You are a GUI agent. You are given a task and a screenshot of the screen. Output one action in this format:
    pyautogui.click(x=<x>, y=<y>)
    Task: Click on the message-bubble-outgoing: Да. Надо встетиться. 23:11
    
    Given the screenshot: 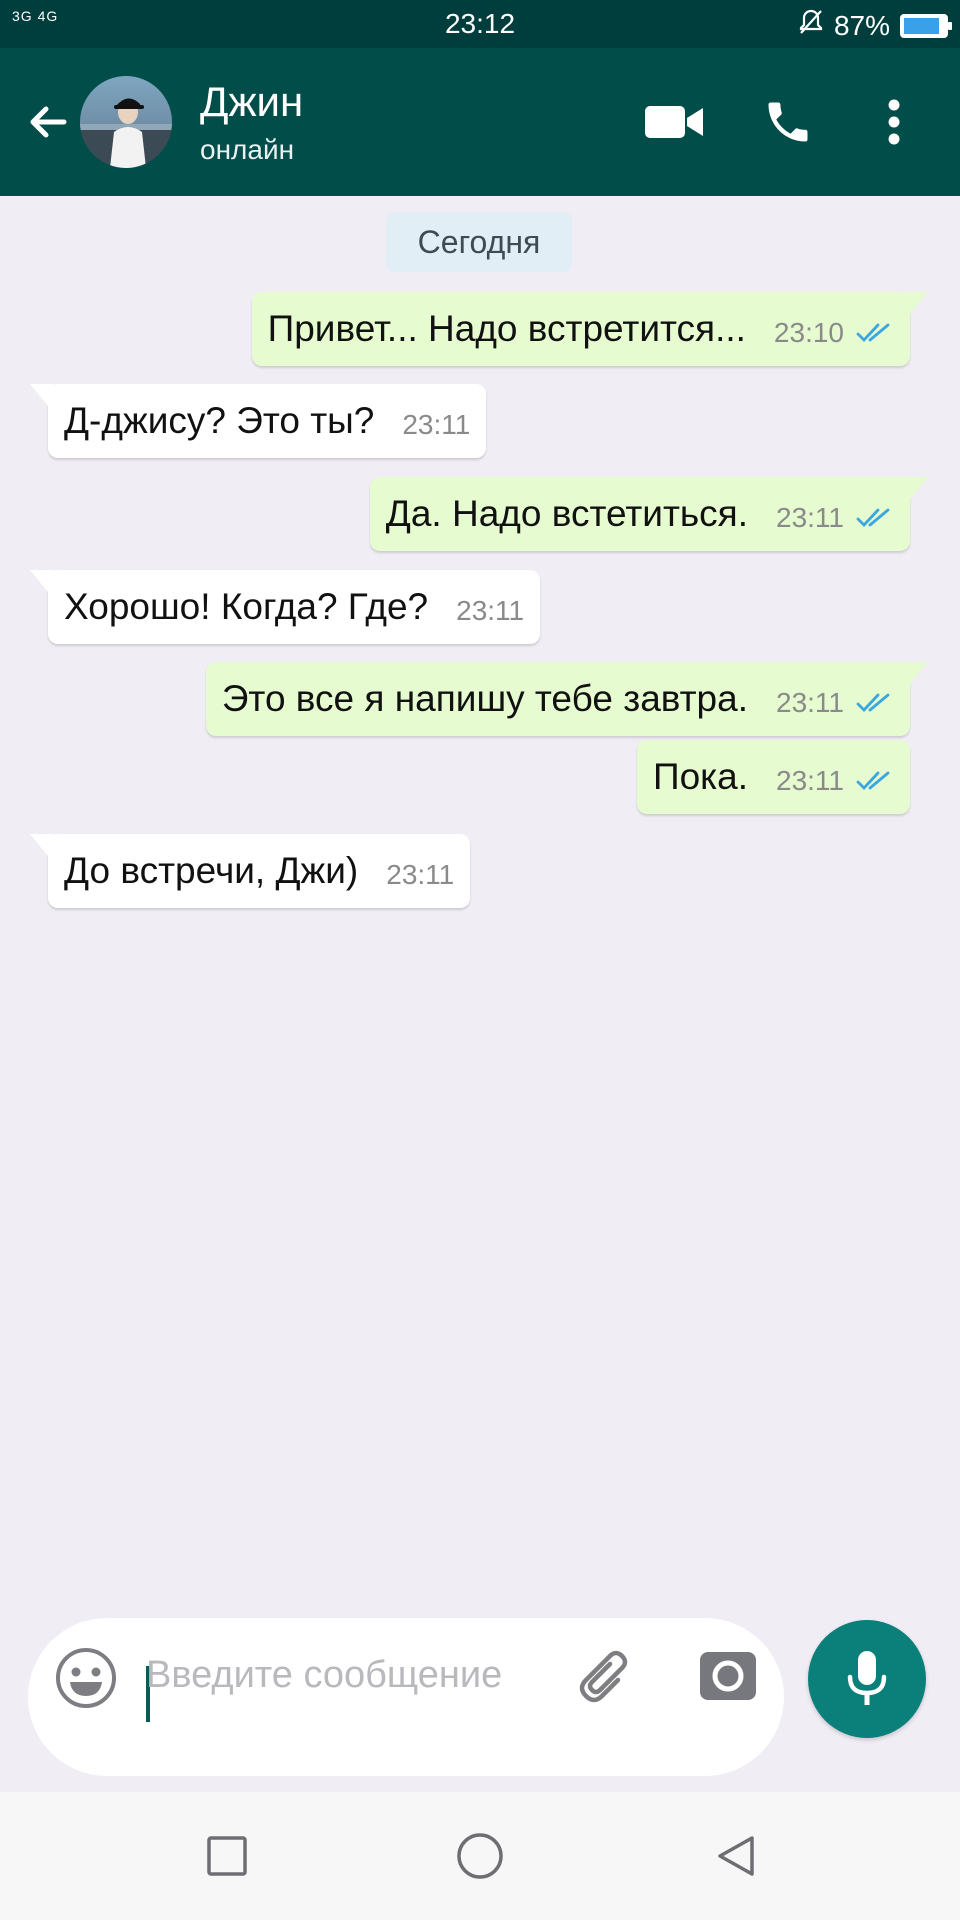 What is the action you would take?
    pyautogui.click(x=648, y=514)
    